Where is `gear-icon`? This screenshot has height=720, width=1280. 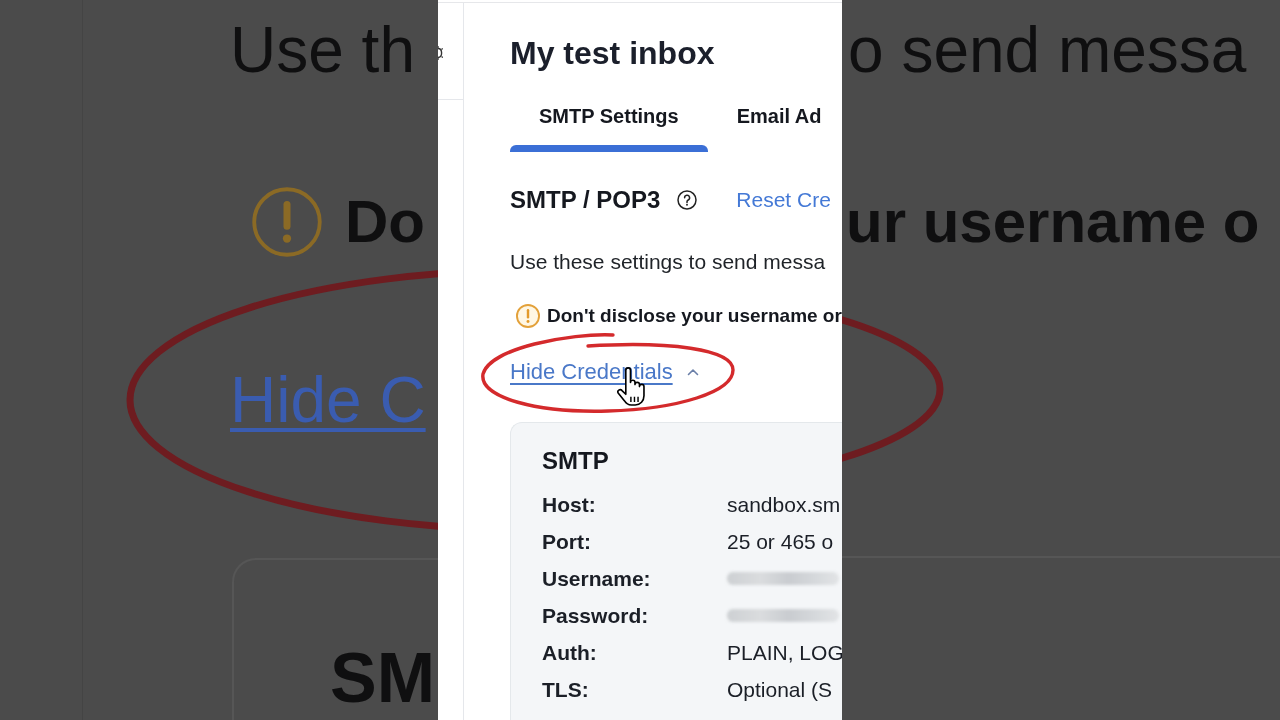
gear-icon is located at coordinates (440, 53).